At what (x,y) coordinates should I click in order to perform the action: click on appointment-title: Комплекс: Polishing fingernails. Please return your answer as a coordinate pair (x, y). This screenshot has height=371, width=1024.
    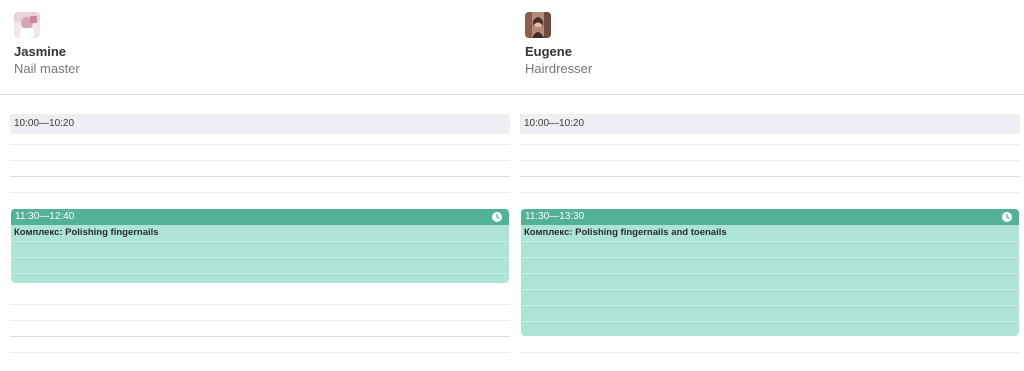
    Looking at the image, I should click on (86, 232).